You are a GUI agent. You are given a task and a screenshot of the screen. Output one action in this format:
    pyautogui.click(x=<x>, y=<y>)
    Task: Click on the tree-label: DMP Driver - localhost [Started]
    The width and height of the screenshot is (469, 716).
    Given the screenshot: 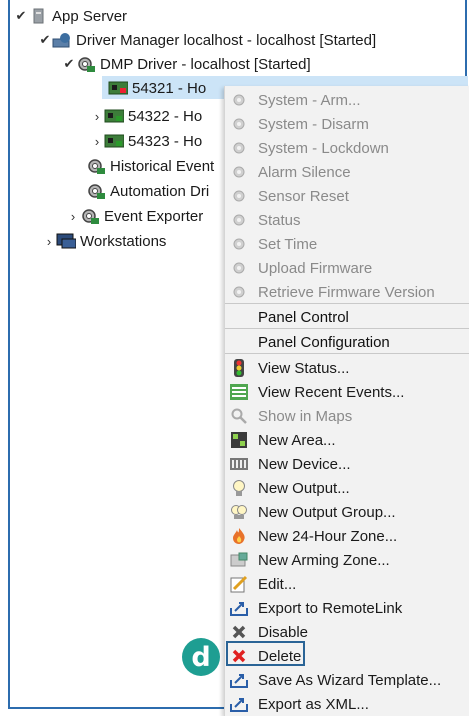 What is the action you would take?
    pyautogui.click(x=205, y=64)
    